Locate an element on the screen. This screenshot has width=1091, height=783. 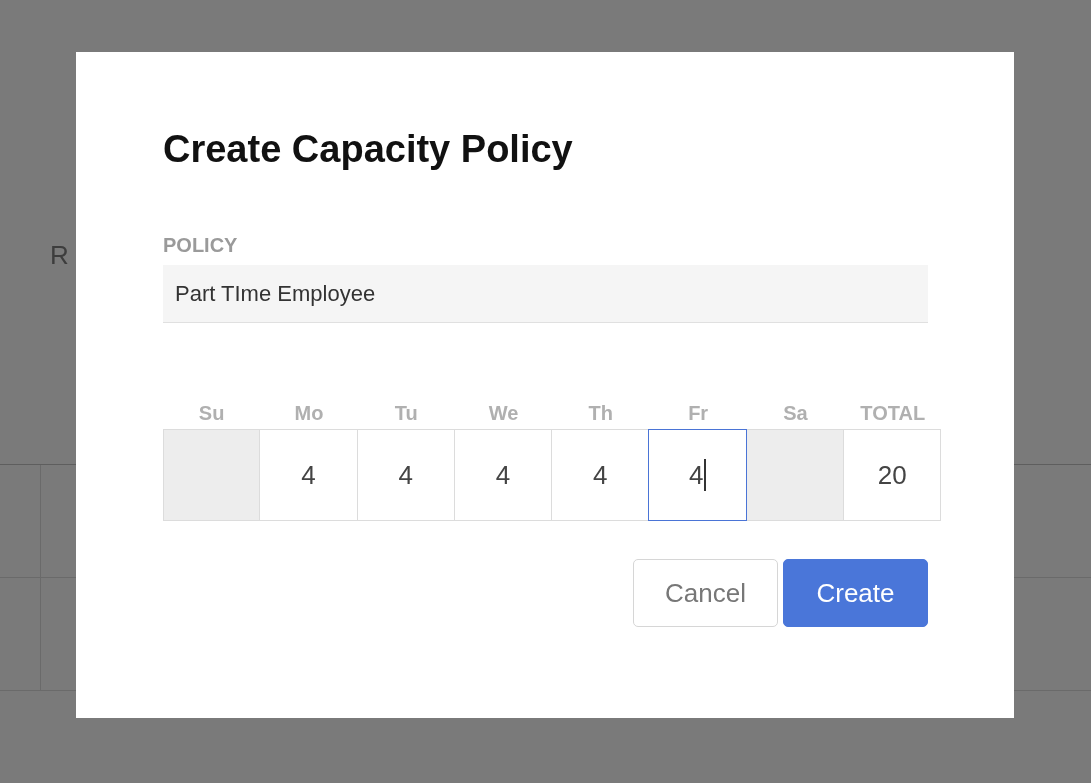
text-caret is located at coordinates (705, 475).